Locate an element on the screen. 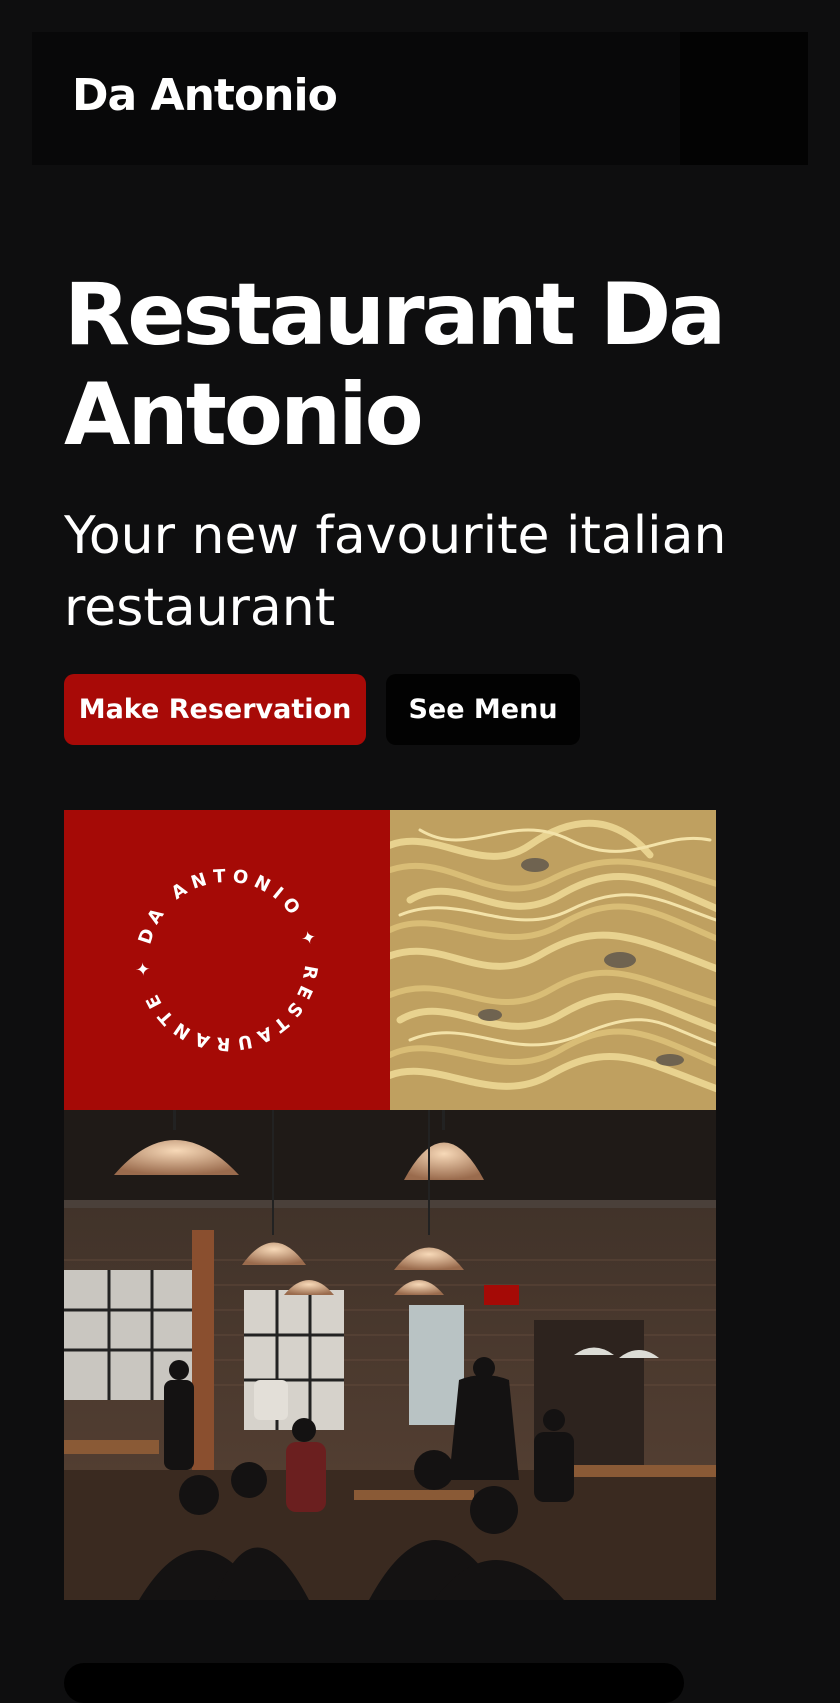  logo-ring-text: DA ANTONIO ✦ RESTAURANTE ✦ is located at coordinates (223, 960).